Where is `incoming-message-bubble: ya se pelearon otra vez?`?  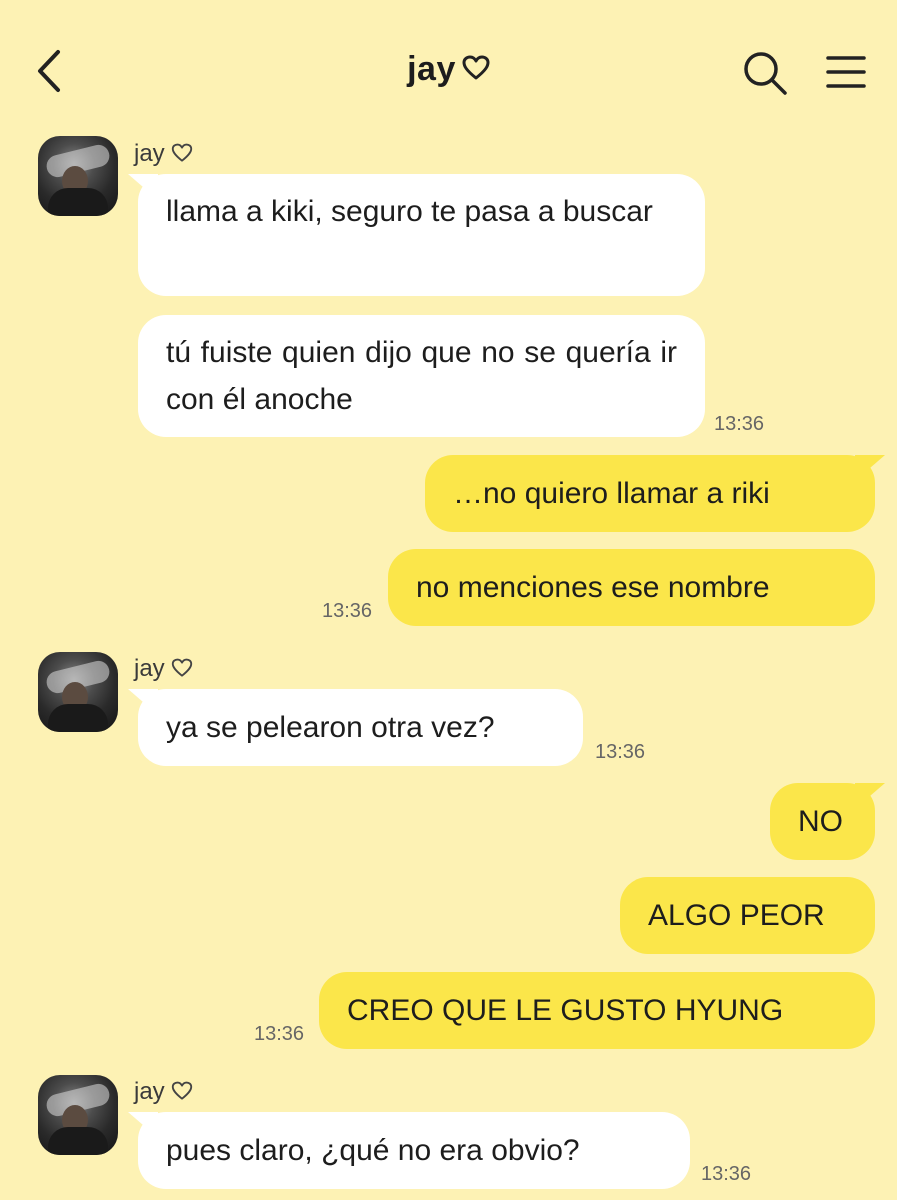
incoming-message-bubble: ya se pelearon otra vez? is located at coordinates (355, 727).